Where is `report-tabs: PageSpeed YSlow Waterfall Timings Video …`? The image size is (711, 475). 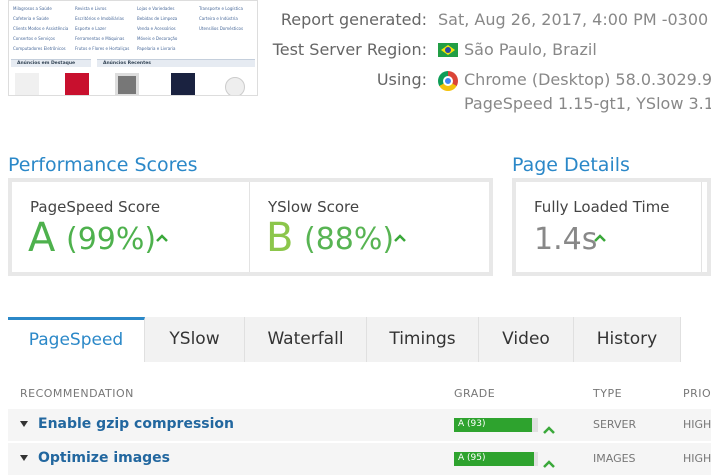
report-tabs: PageSpeed YSlow Waterfall Timings Video … is located at coordinates (359, 339).